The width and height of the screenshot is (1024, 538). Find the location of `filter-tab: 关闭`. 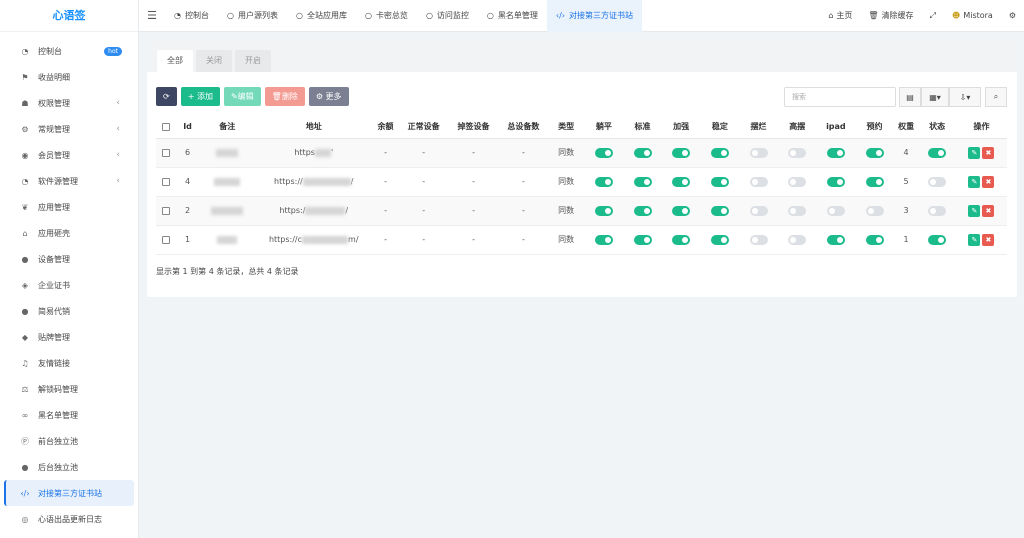

filter-tab: 关闭 is located at coordinates (214, 61).